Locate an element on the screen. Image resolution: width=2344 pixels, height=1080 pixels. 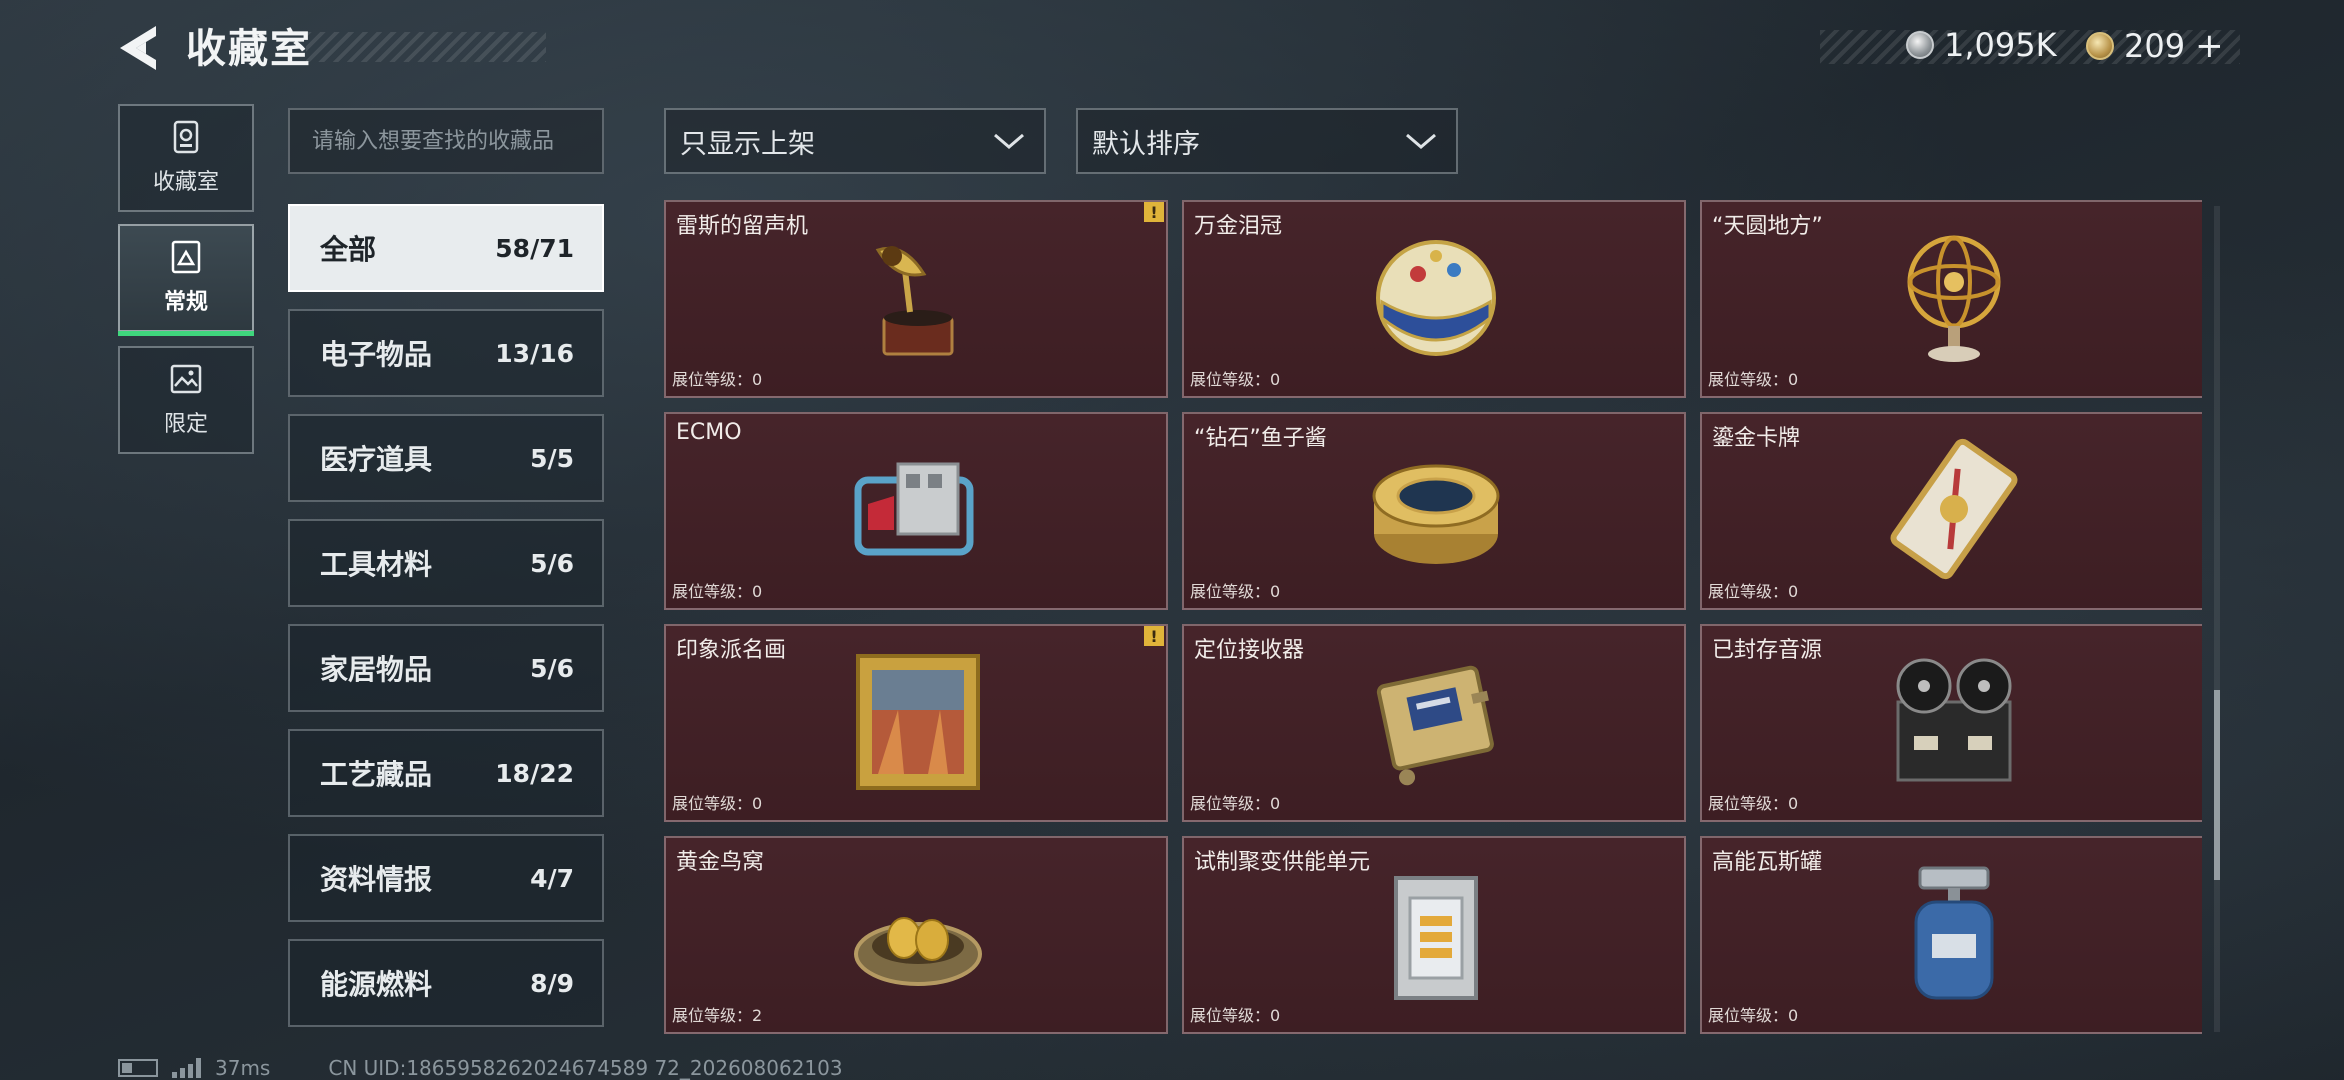
item-card: 高能瓦斯罐 展位等级：0 is located at coordinates (1951, 935).